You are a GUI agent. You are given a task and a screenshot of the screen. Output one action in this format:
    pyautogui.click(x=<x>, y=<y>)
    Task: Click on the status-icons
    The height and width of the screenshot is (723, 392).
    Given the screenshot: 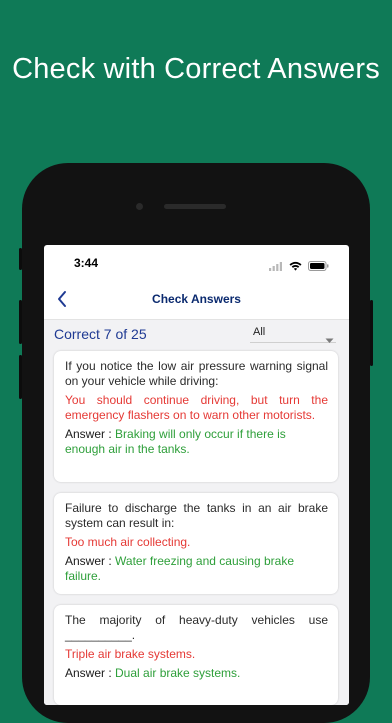 What is the action you would take?
    pyautogui.click(x=299, y=267)
    